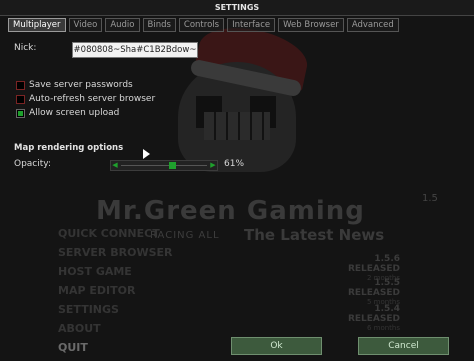 The height and width of the screenshot is (361, 474). Describe the element at coordinates (97, 290) in the screenshot. I see `background-menu-item: MAP EDITOR` at that location.